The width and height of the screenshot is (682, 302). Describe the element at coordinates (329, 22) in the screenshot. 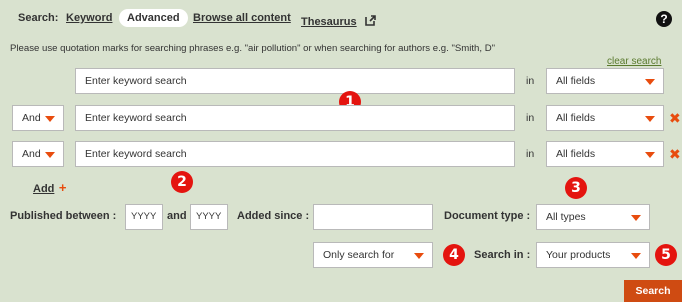

I see `tab-thesaurus-label: Thesaurus` at that location.